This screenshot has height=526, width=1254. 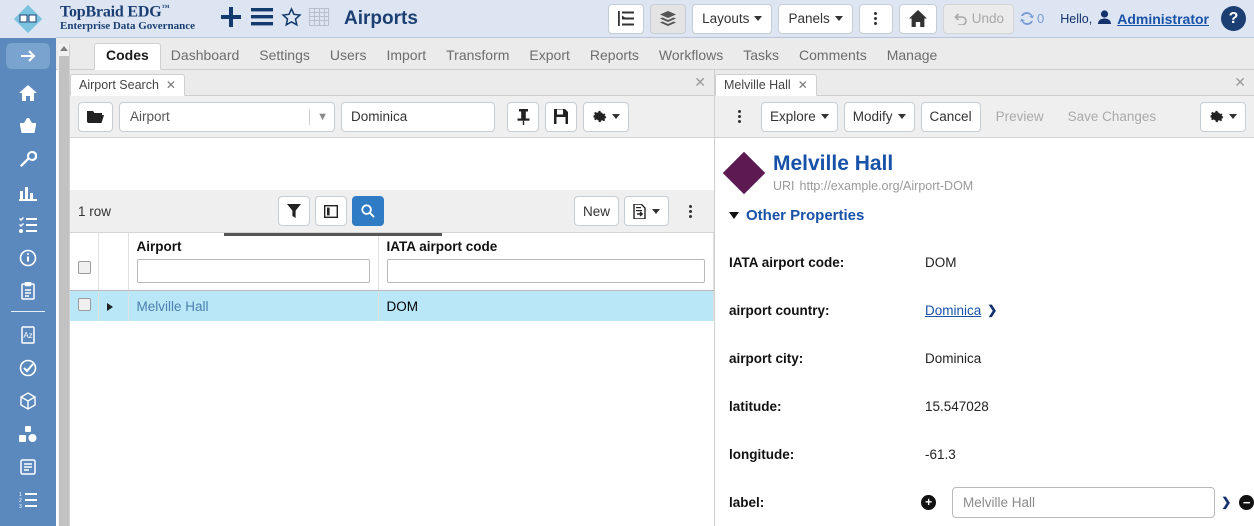 What do you see at coordinates (127, 56) in the screenshot?
I see `tab-codes: Codes` at bounding box center [127, 56].